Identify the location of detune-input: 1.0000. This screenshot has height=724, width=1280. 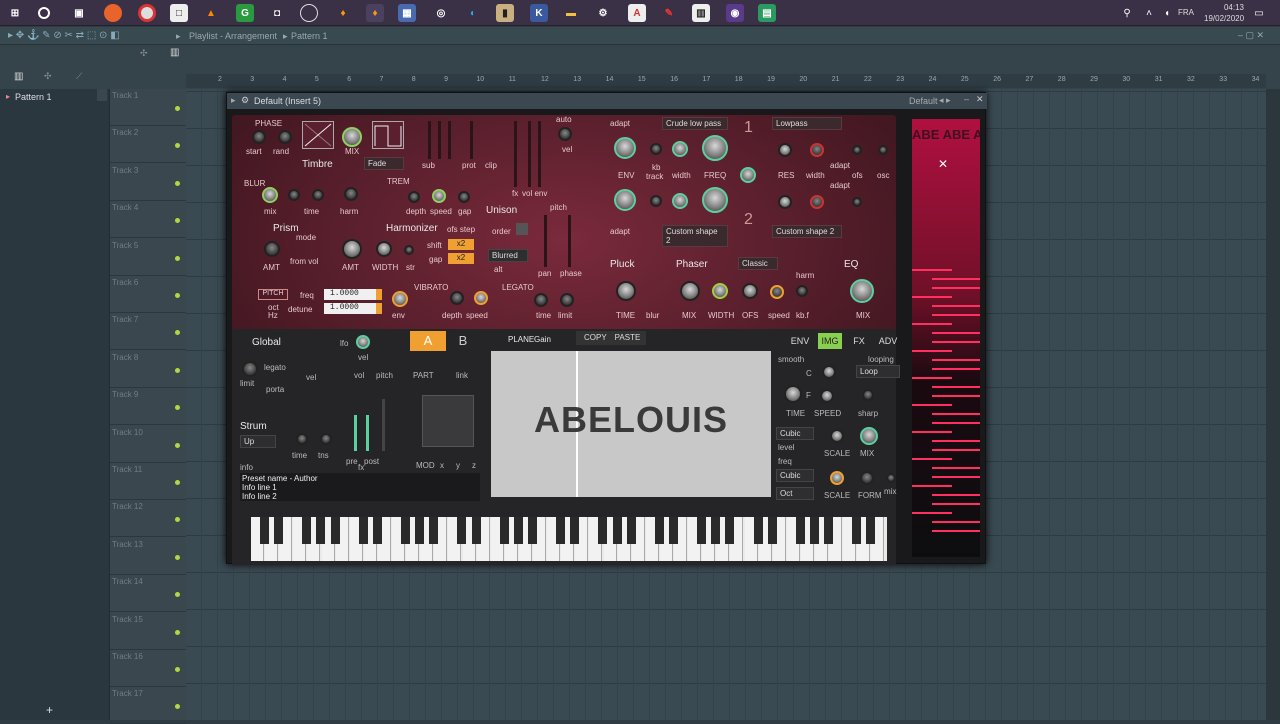
(353, 308).